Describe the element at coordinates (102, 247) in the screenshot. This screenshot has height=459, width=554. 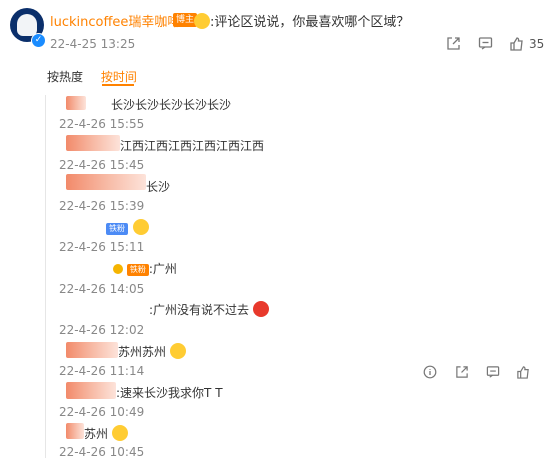
I see `reply-timestamp: 22-4-26 15:11` at that location.